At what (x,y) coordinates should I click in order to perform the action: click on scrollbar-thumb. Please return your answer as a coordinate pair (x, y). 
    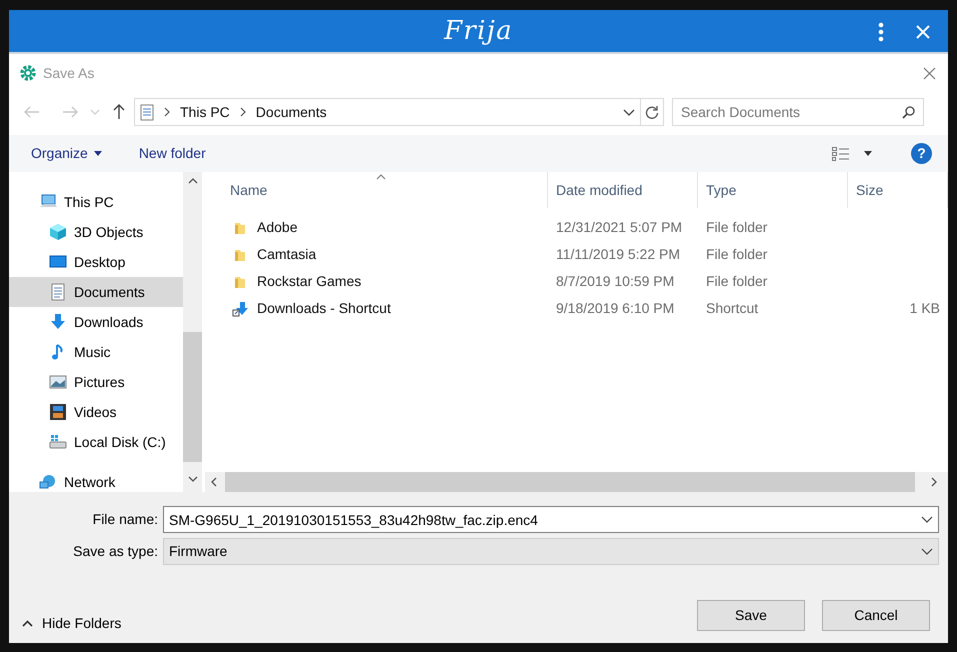
    Looking at the image, I should click on (192, 397).